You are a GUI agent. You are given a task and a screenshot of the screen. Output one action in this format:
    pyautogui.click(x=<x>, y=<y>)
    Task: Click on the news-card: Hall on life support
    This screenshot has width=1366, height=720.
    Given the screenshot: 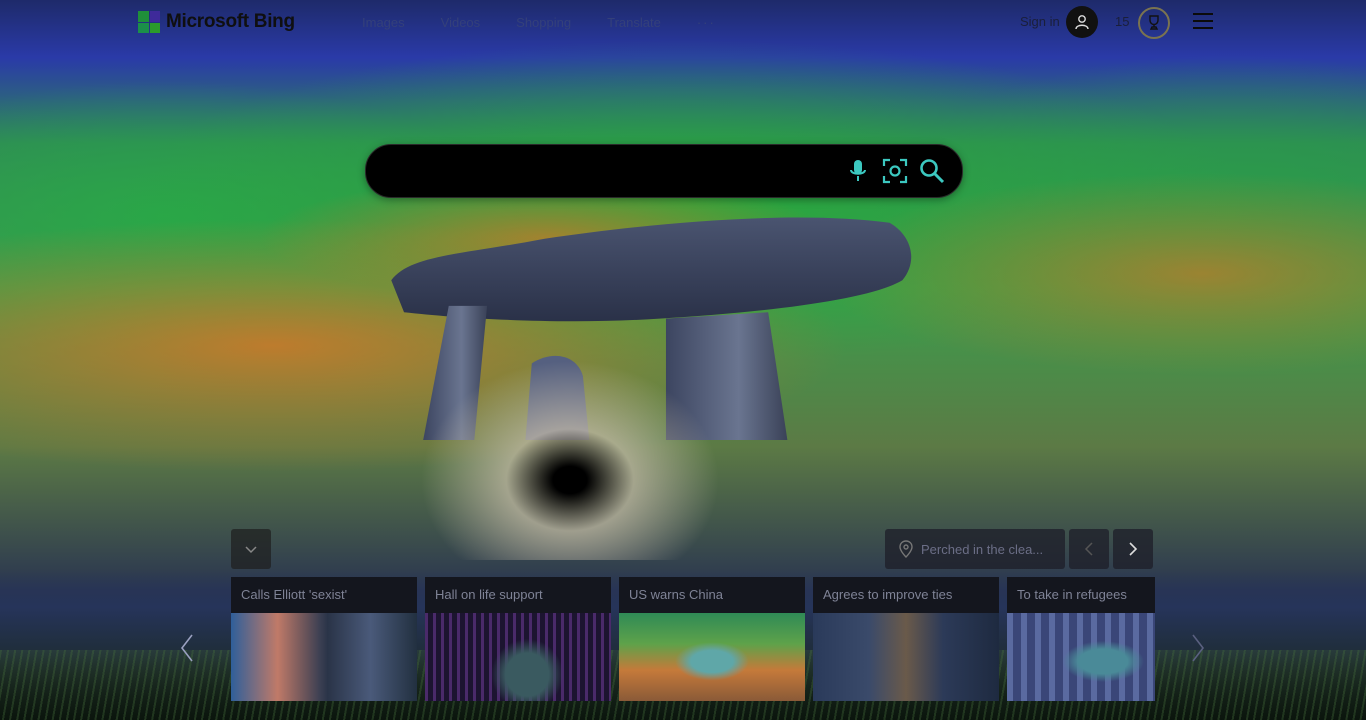 What is the action you would take?
    pyautogui.click(x=518, y=639)
    